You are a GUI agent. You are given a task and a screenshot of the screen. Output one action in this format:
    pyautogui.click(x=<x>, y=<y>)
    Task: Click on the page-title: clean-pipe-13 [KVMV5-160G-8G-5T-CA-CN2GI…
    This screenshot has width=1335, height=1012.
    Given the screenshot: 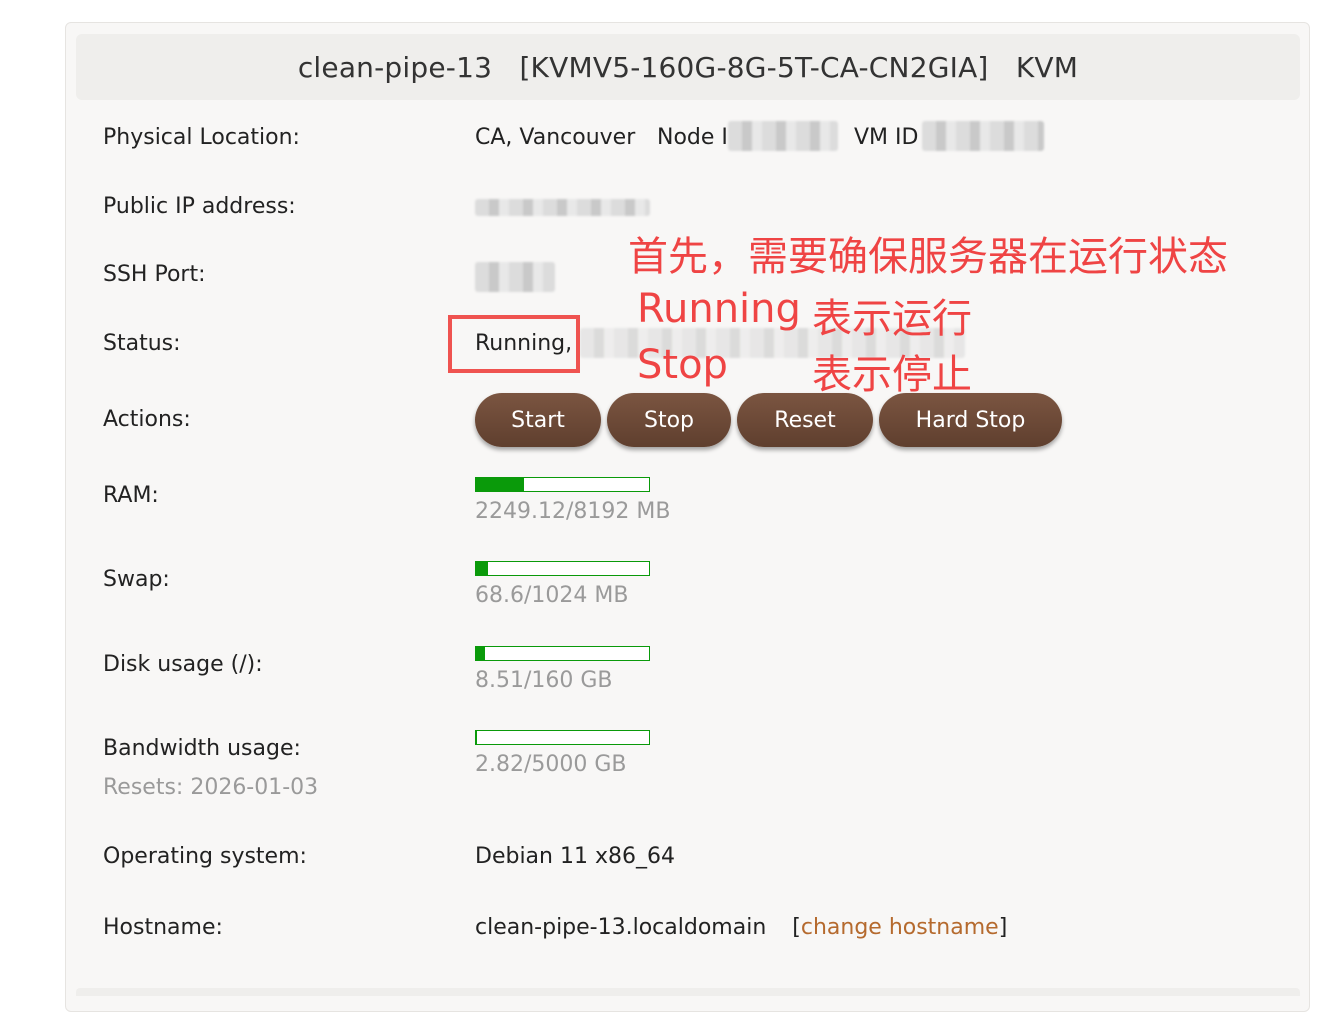 What is the action you would take?
    pyautogui.click(x=688, y=67)
    